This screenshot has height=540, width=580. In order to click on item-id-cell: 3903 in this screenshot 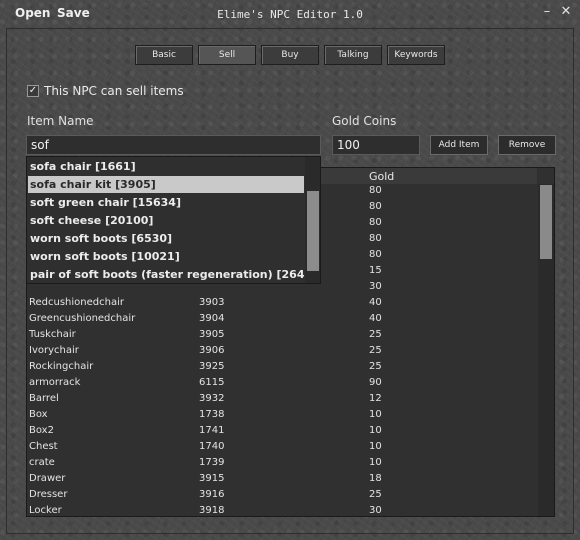, I will do `click(212, 302)`.